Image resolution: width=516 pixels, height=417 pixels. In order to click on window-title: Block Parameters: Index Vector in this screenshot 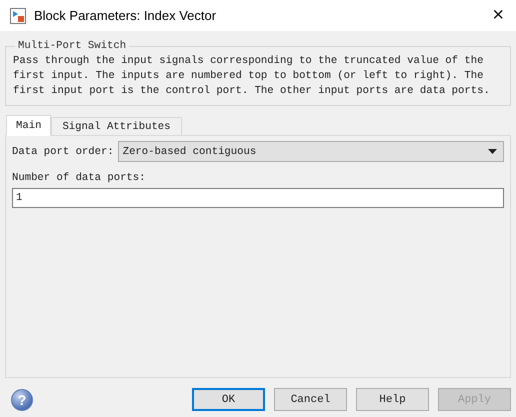, I will do `click(126, 15)`.